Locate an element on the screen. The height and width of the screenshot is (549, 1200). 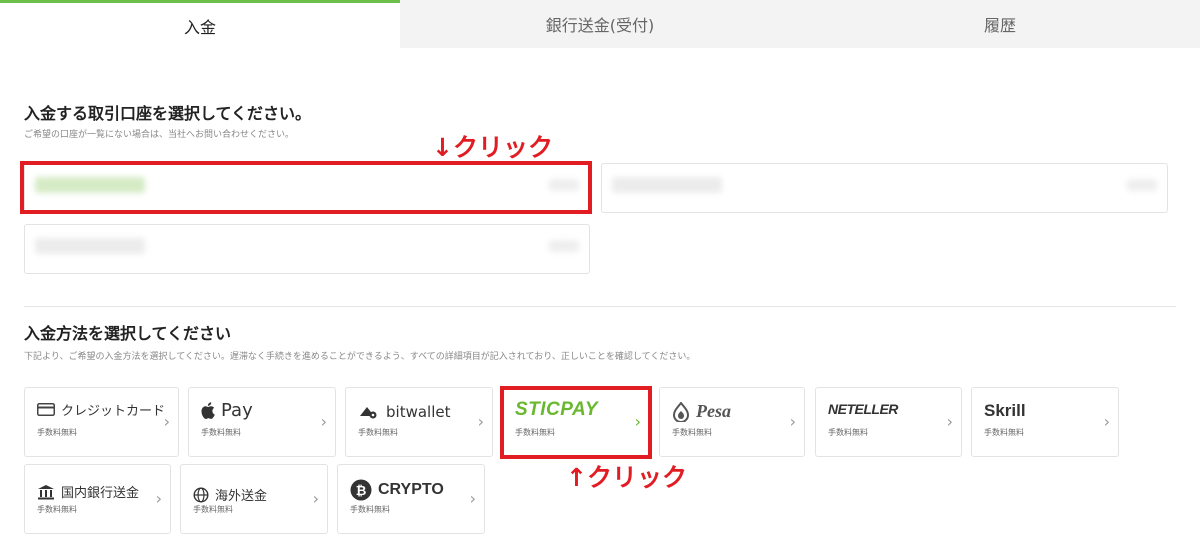
bitwallet-icon is located at coordinates (368, 413).